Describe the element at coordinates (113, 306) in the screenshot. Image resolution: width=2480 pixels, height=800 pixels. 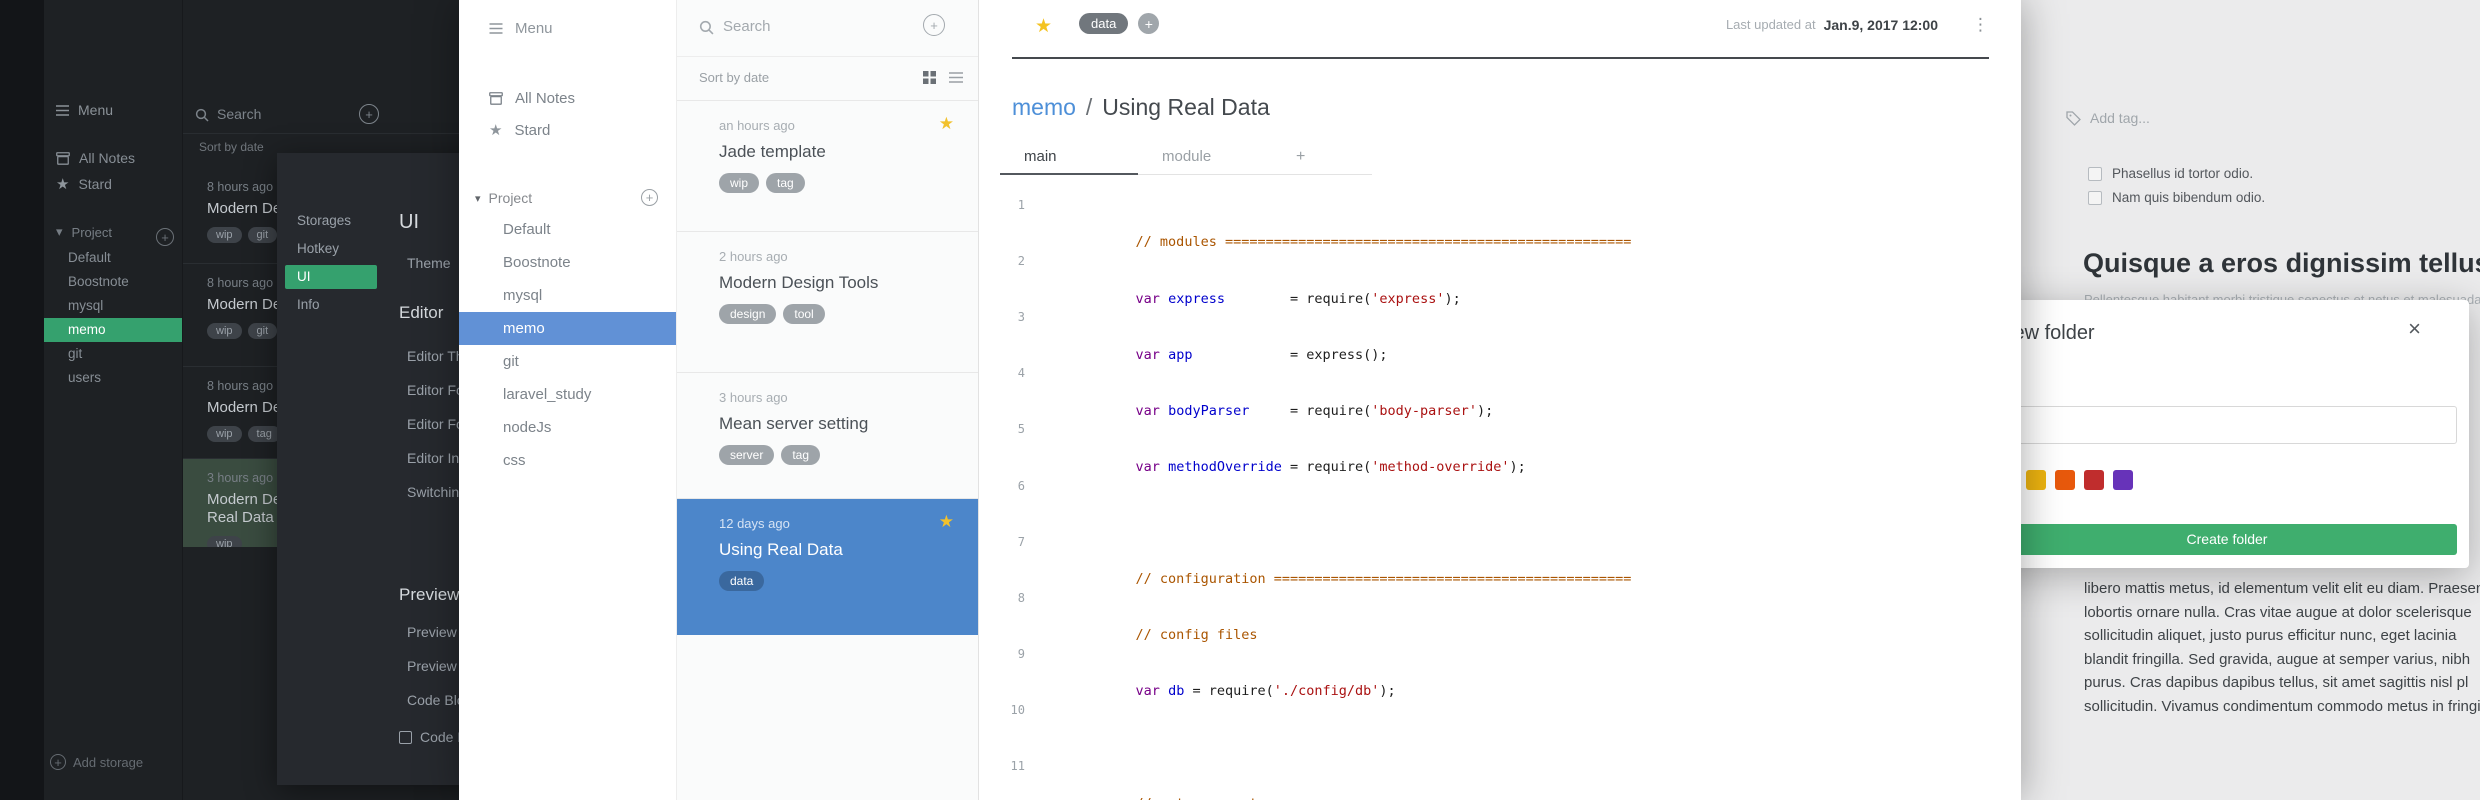
I see `dark-folder-item: mysql` at that location.